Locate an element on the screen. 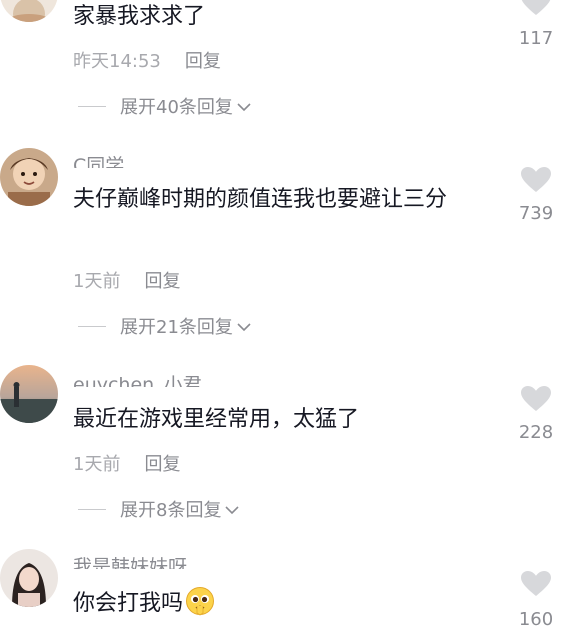  expand-replies-button: 展开40条回复 is located at coordinates (164, 106).